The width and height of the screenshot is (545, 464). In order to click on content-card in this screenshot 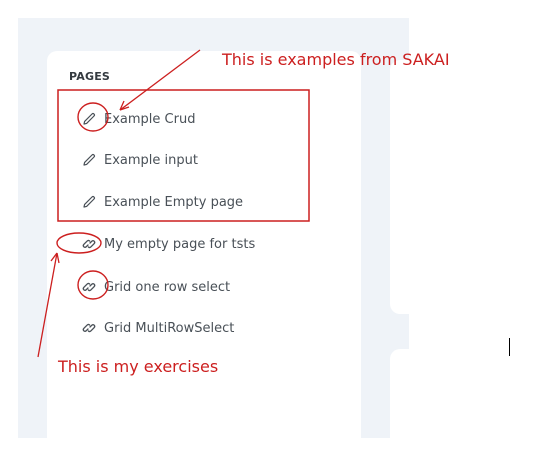, I will do `click(399, 187)`.